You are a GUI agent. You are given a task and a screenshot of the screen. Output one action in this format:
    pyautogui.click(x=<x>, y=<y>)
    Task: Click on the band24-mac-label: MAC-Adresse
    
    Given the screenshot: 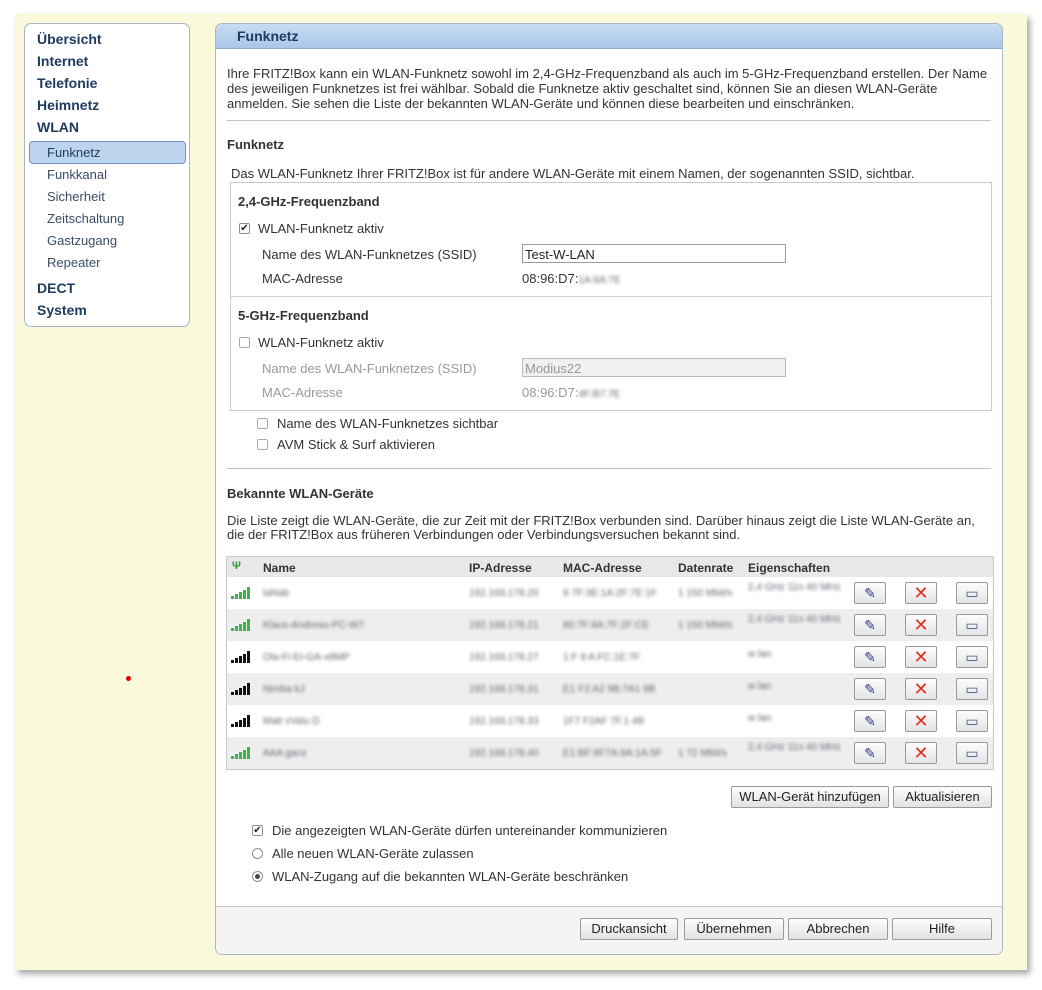 What is the action you would take?
    pyautogui.click(x=302, y=278)
    